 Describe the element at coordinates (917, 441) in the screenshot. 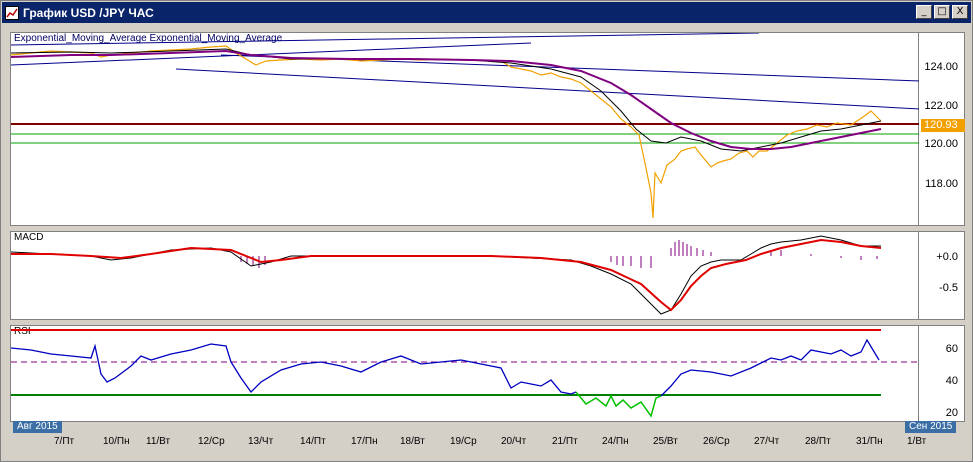

I see `time-tick: 1/Вт` at that location.